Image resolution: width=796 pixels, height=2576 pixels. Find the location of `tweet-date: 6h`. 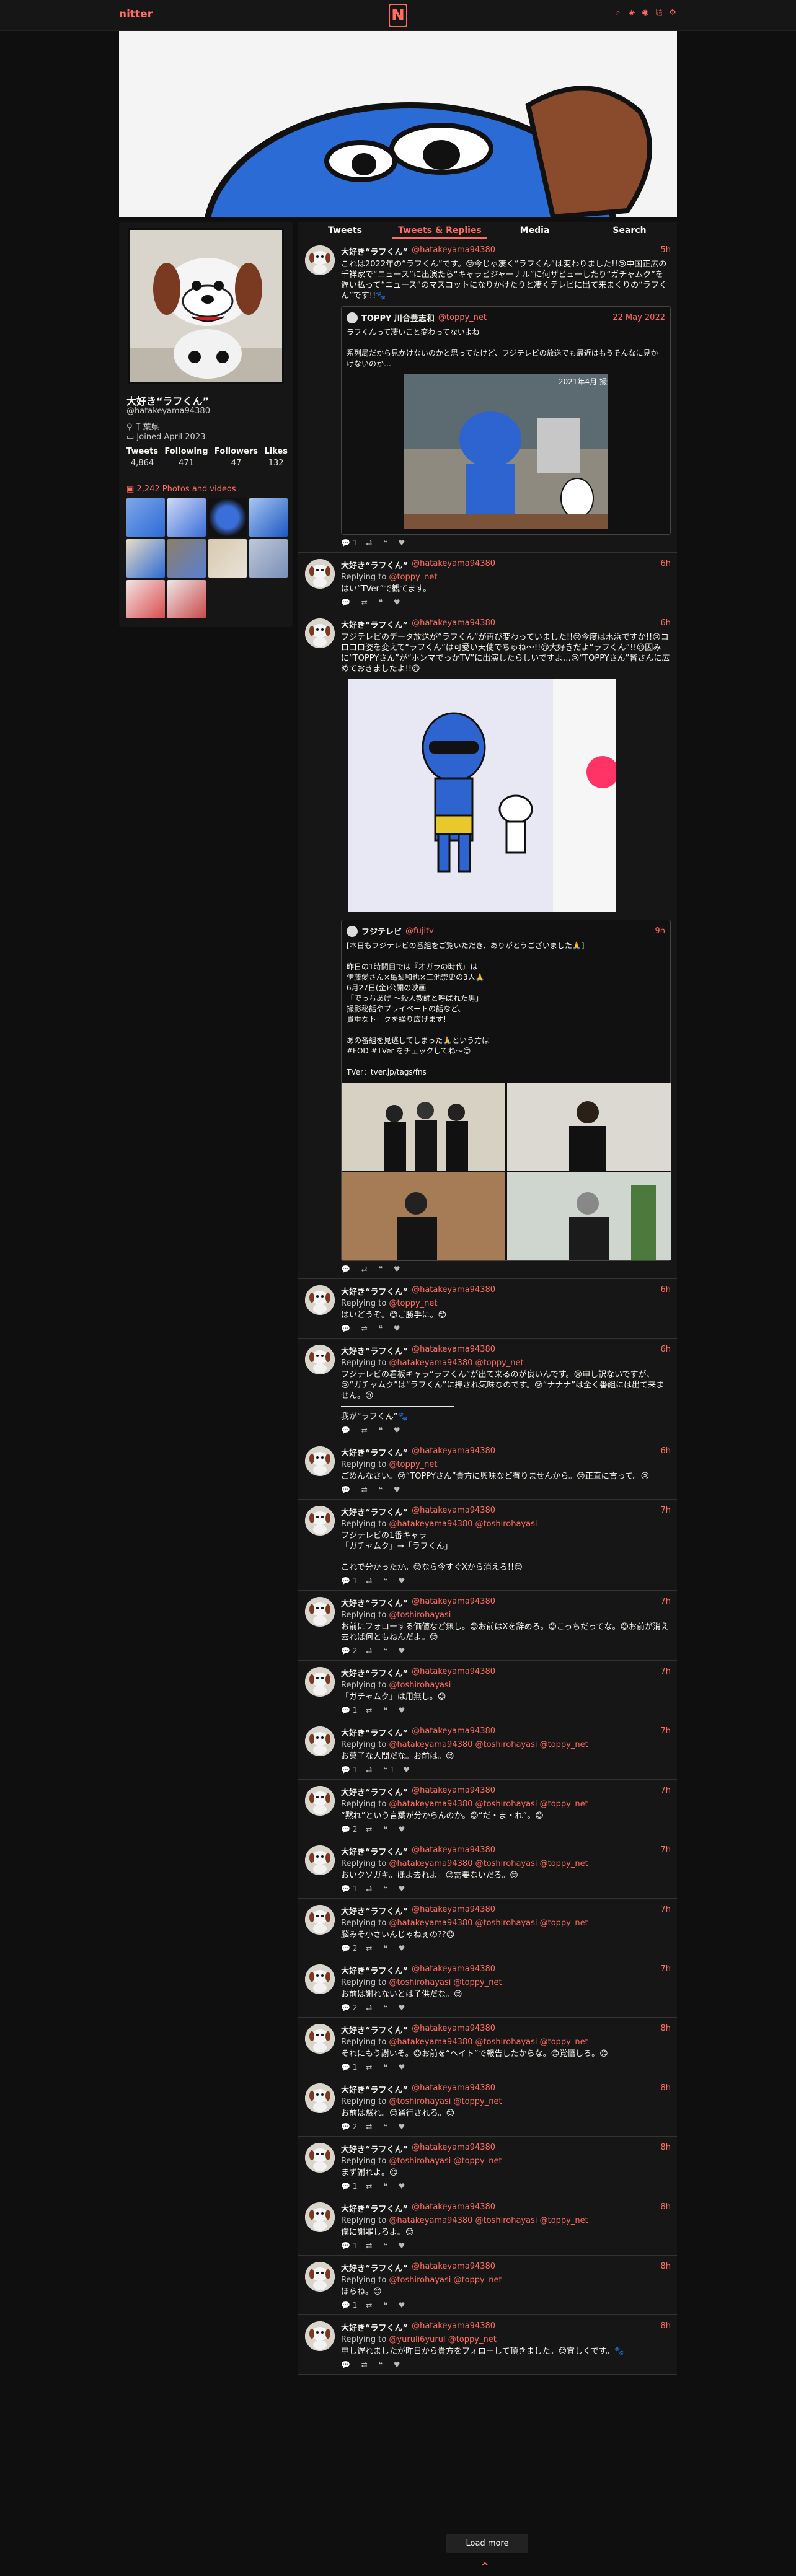

tweet-date: 6h is located at coordinates (665, 565).